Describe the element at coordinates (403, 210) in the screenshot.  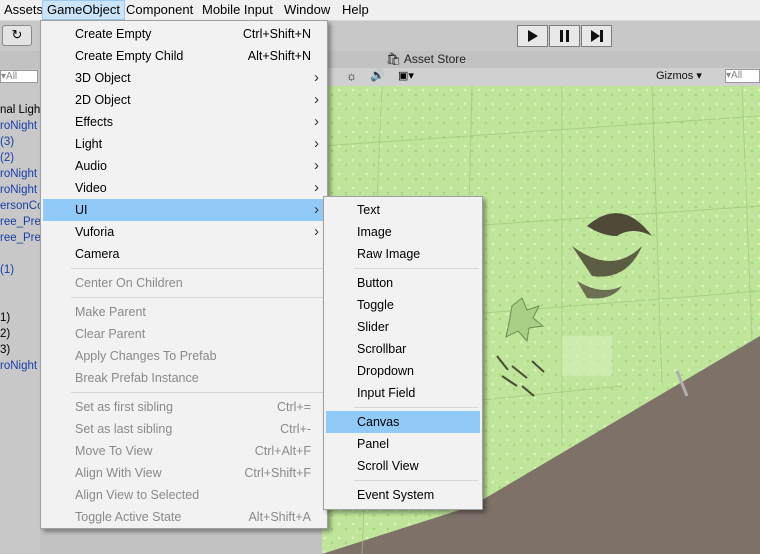
I see `ui-submenu-item-text: Text` at that location.